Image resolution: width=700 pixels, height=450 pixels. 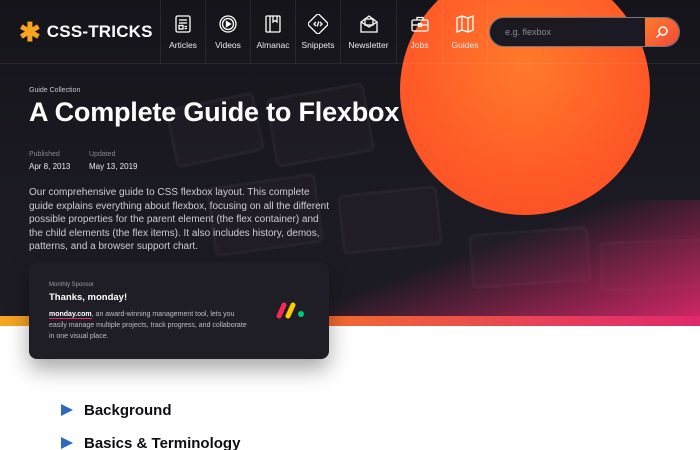 I want to click on search-button, so click(x=662, y=32).